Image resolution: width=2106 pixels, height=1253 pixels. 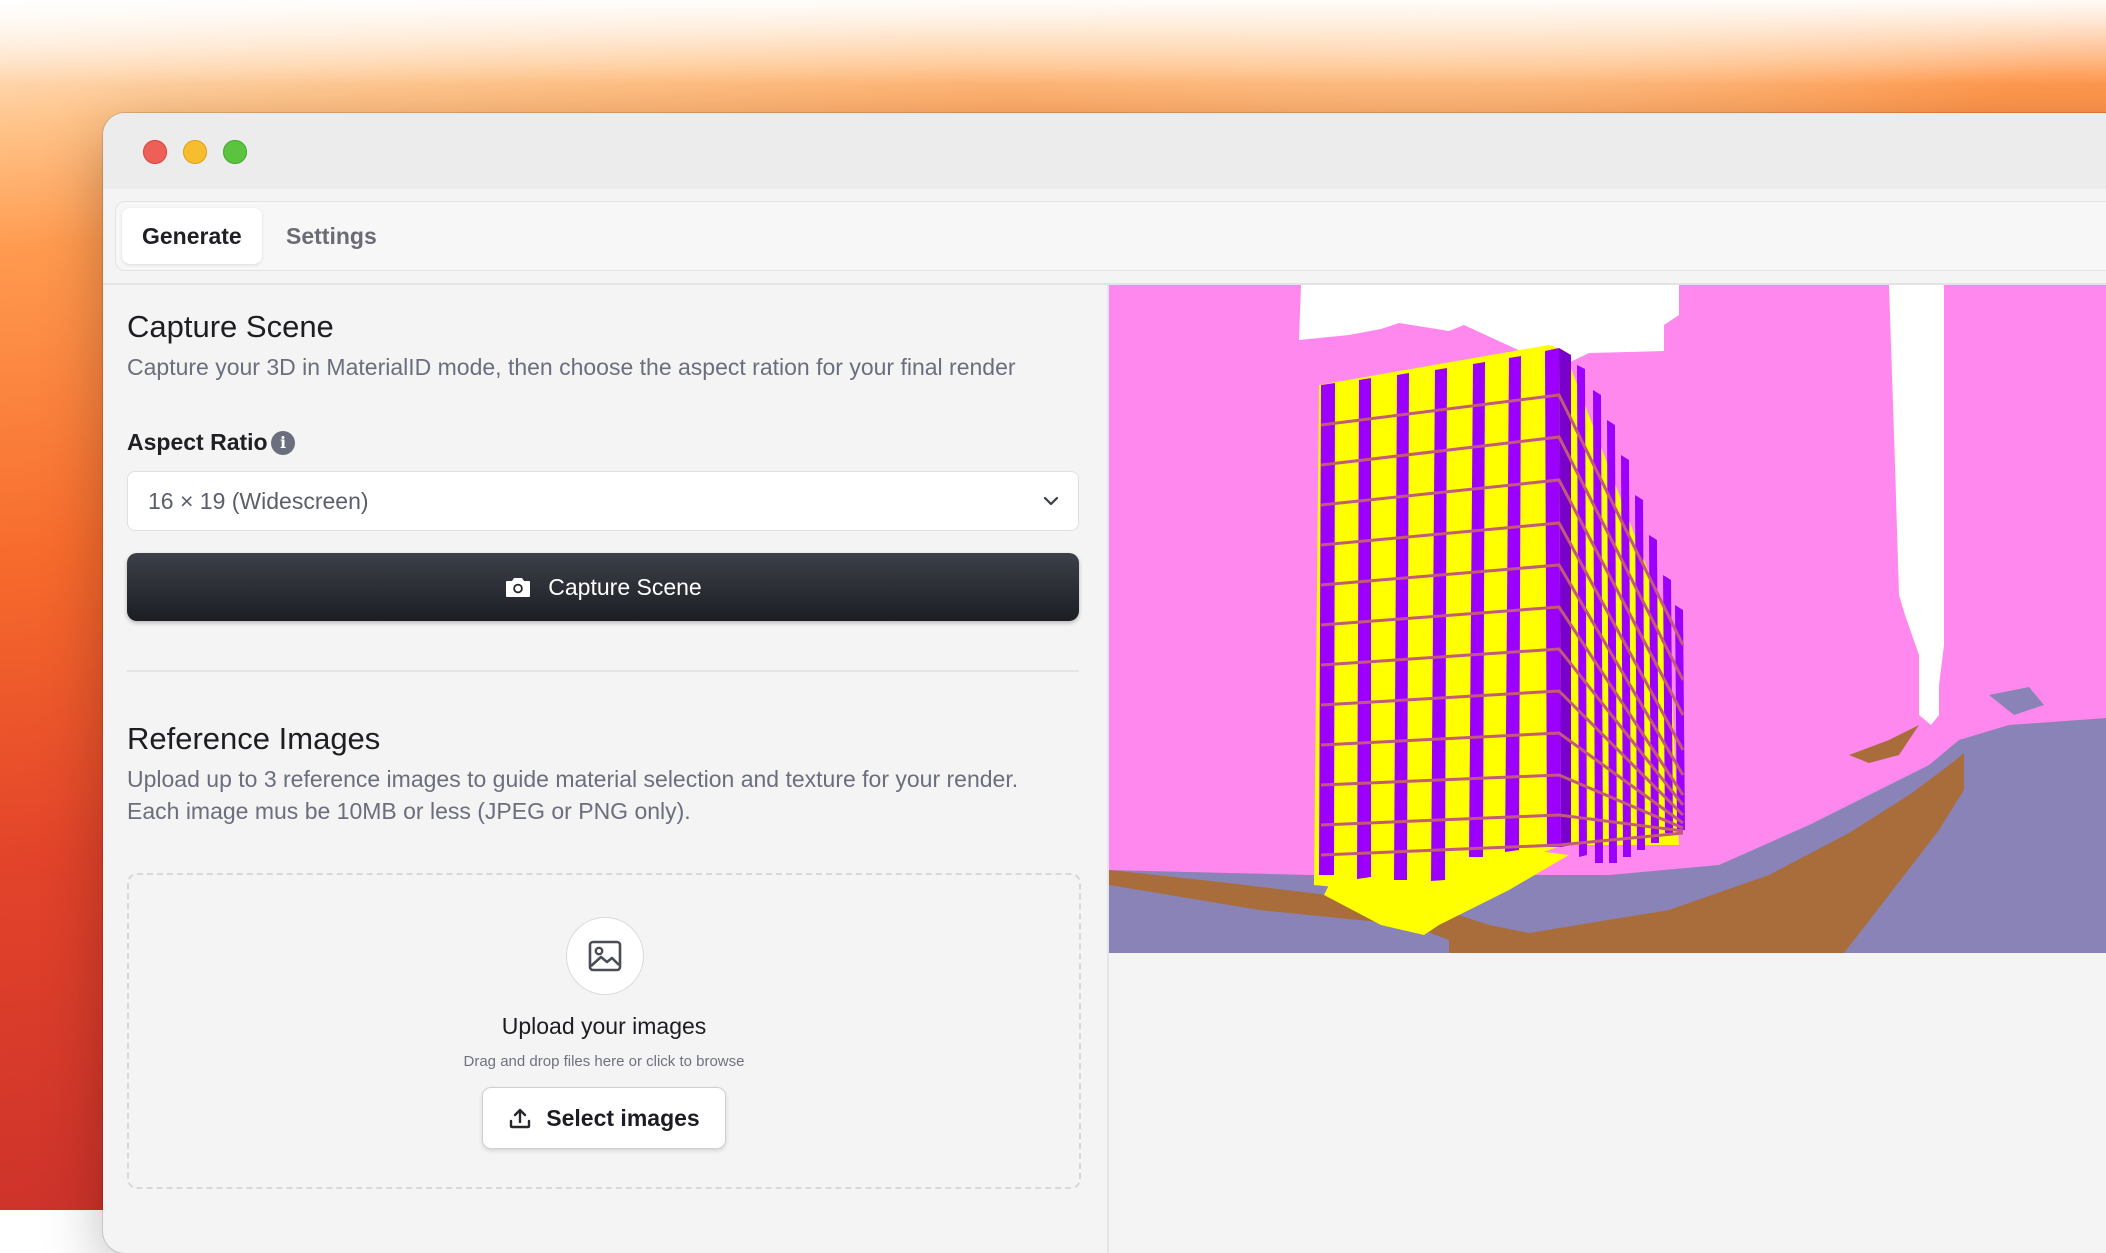 What do you see at coordinates (254, 738) in the screenshot?
I see `reference-images-title: Reference Images` at bounding box center [254, 738].